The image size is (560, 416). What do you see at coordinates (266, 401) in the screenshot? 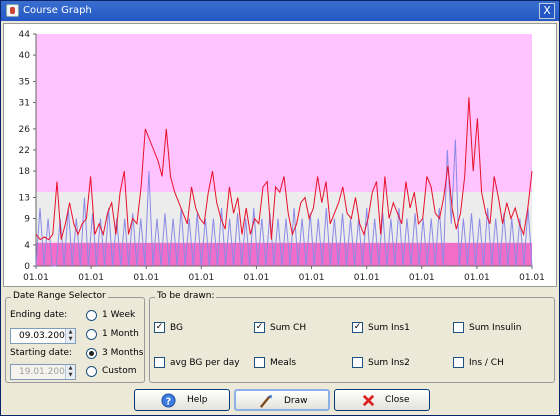
I see `paintbrush-icon` at bounding box center [266, 401].